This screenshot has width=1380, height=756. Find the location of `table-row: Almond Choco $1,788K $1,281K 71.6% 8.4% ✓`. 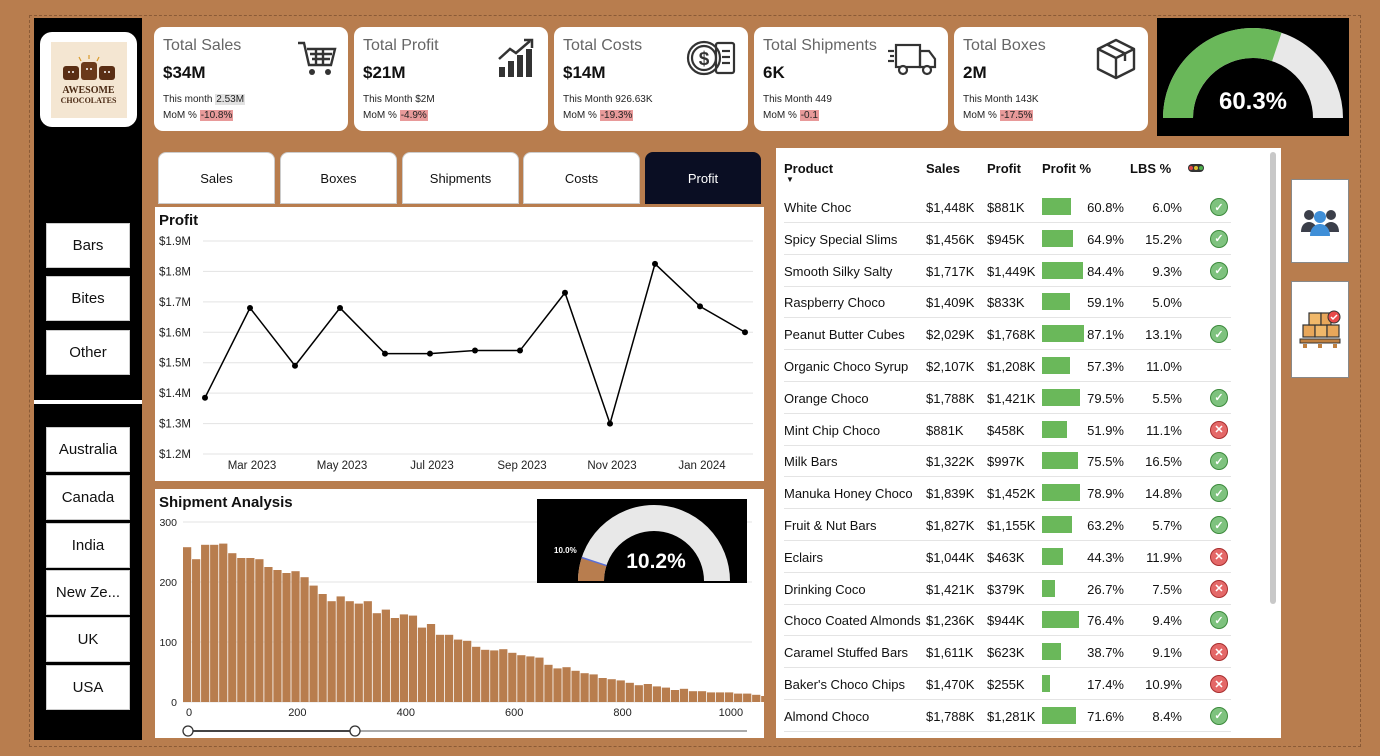

table-row: Almond Choco $1,788K $1,281K 71.6% 8.4% ✓ is located at coordinates (1007, 716).